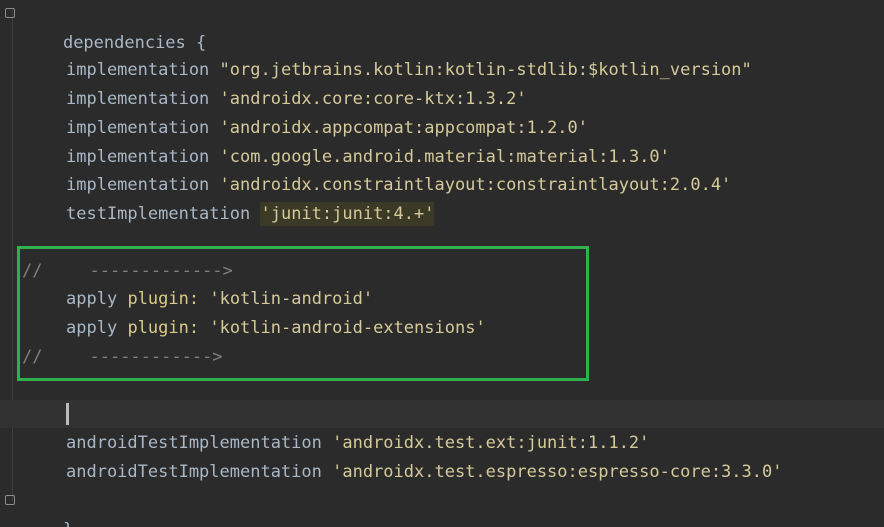  What do you see at coordinates (134, 43) in the screenshot?
I see `dependencies-keyword: dependencies {` at bounding box center [134, 43].